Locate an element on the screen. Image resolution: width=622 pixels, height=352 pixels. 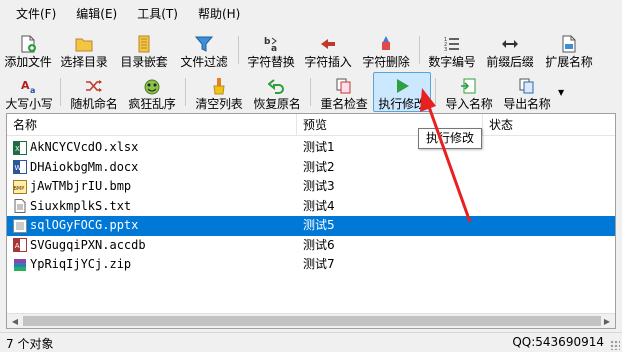
scrollbar-thumb is located at coordinates (312, 321).